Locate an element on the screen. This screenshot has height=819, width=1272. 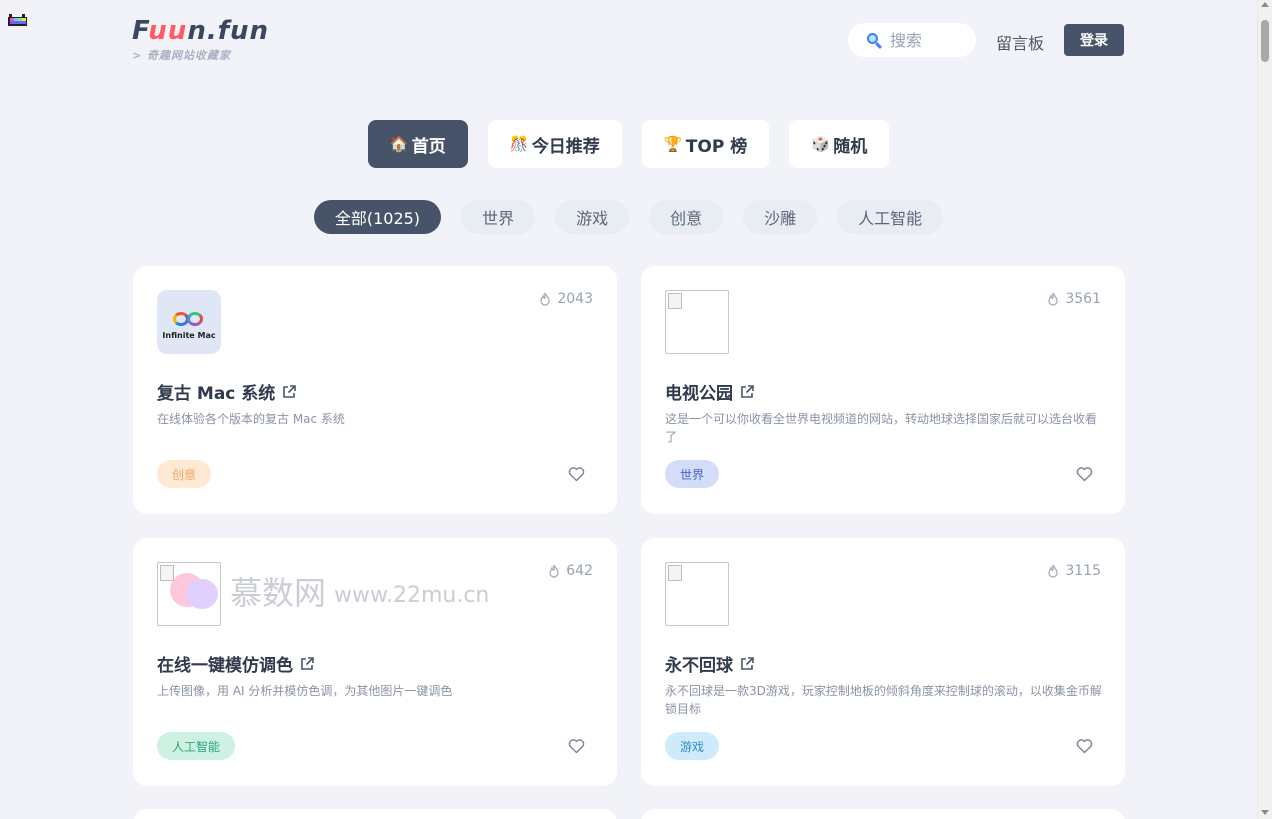
category-all: 全部(1025) is located at coordinates (377, 217).